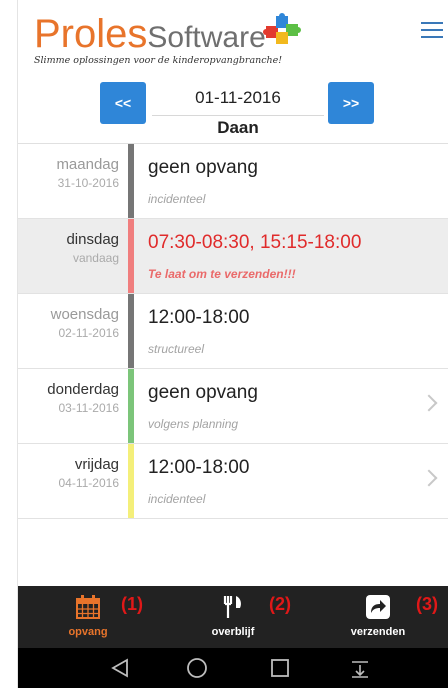 This screenshot has width=448, height=688. Describe the element at coordinates (378, 607) in the screenshot. I see `share-icon` at that location.